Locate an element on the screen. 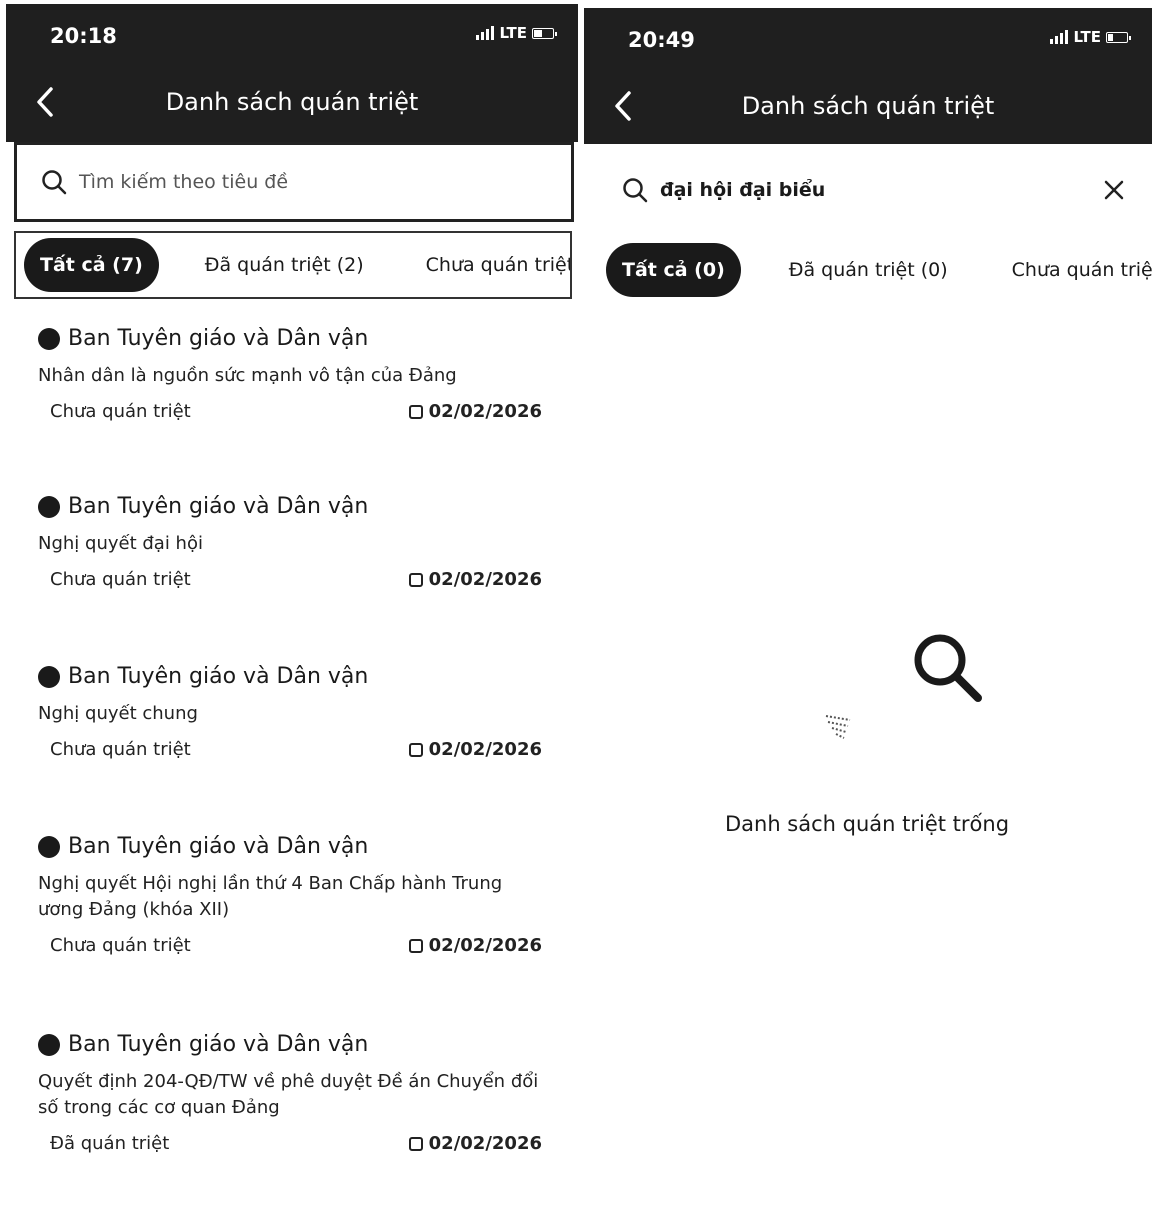 Image resolution: width=1152 pixels, height=1206 pixels. tab-done: Đã quán triệt (2) is located at coordinates (284, 265).